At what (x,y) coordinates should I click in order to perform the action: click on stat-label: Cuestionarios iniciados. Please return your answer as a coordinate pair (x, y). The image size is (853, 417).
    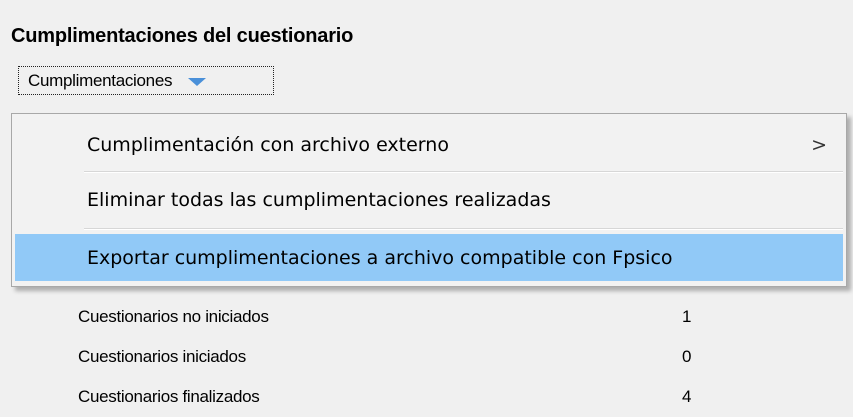
    Looking at the image, I should click on (162, 356).